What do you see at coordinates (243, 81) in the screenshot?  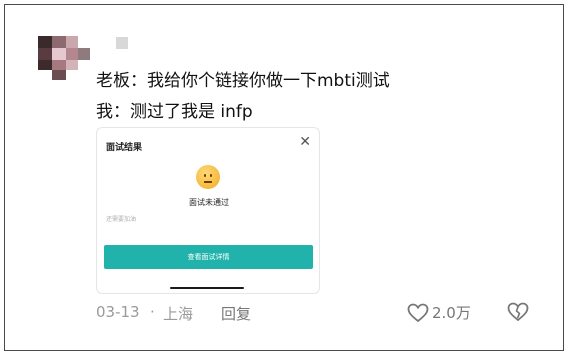 I see `comment-text-line-1: 老板：我给你个链接你做一下mbti测试` at bounding box center [243, 81].